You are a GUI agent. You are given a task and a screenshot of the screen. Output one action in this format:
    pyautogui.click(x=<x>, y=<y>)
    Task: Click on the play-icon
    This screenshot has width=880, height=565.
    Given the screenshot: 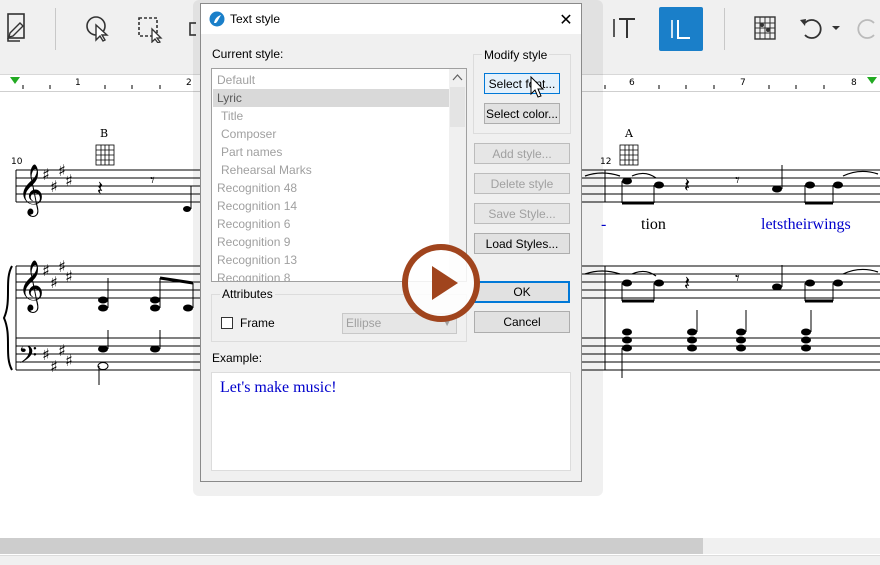 What is the action you would take?
    pyautogui.click(x=441, y=283)
    